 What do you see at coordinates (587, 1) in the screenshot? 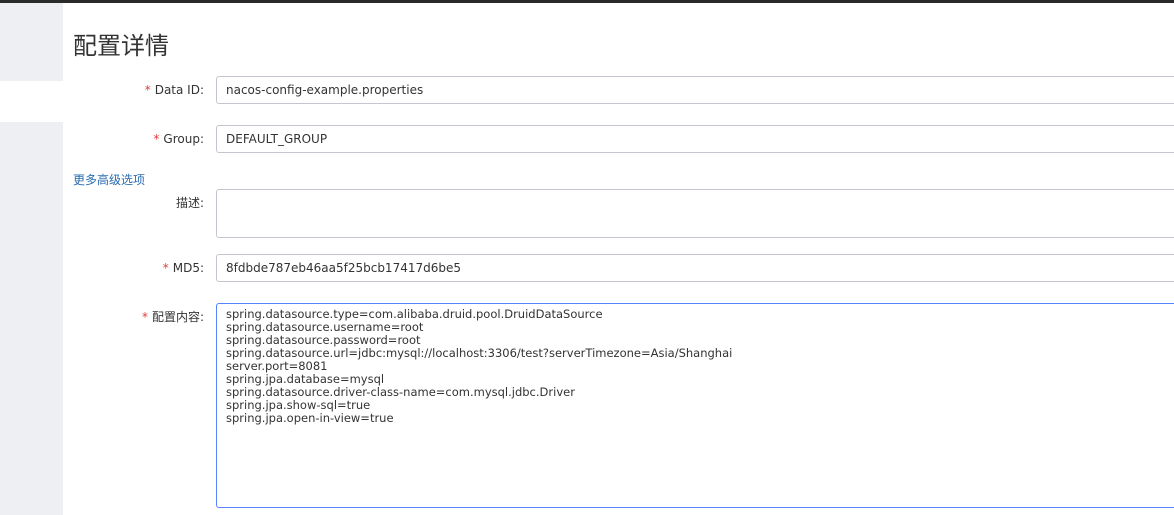
I see `top-bar` at bounding box center [587, 1].